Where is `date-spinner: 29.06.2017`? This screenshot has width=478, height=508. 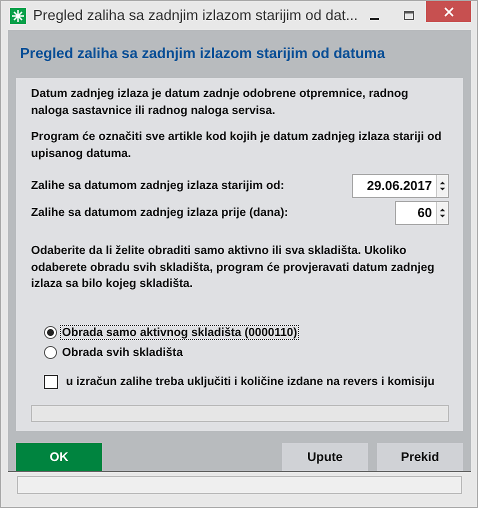
date-spinner: 29.06.2017 is located at coordinates (400, 186).